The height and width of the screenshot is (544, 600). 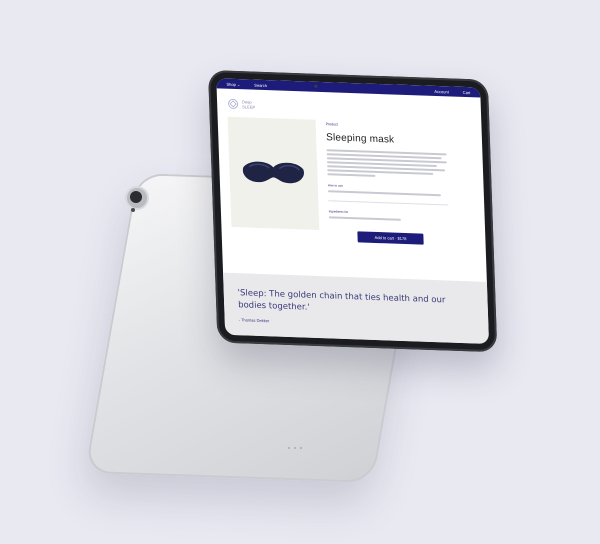 What do you see at coordinates (360, 139) in the screenshot?
I see `product-title: Sleeping mask` at bounding box center [360, 139].